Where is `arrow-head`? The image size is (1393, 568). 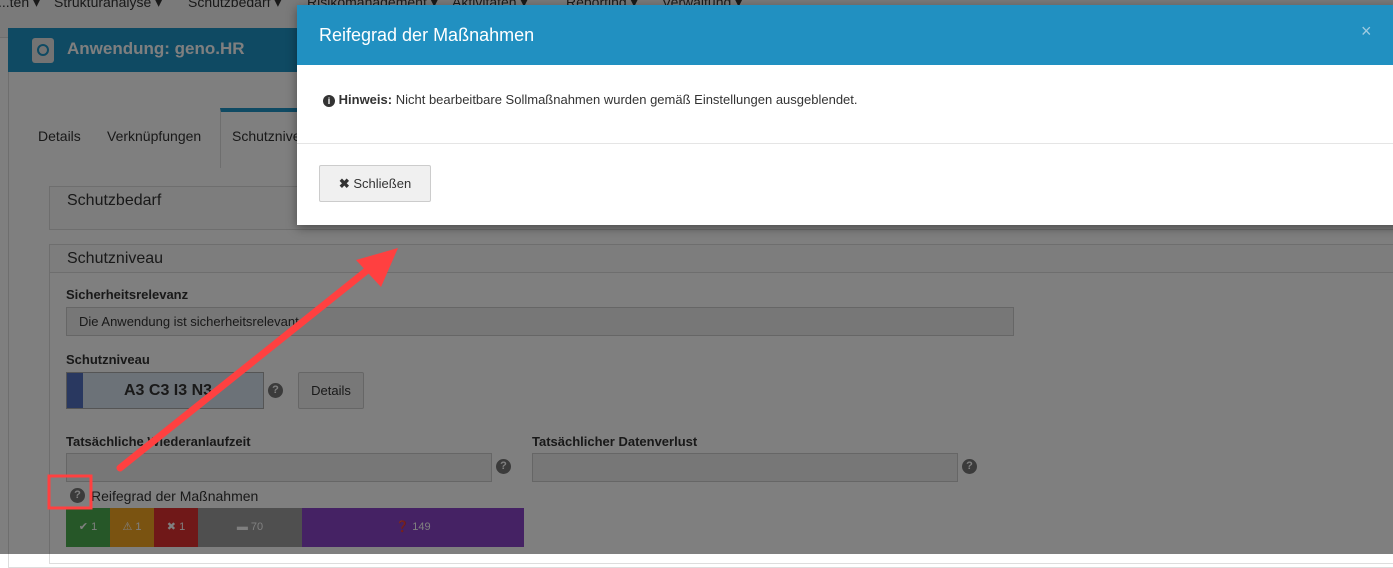
arrow-head is located at coordinates (377, 267).